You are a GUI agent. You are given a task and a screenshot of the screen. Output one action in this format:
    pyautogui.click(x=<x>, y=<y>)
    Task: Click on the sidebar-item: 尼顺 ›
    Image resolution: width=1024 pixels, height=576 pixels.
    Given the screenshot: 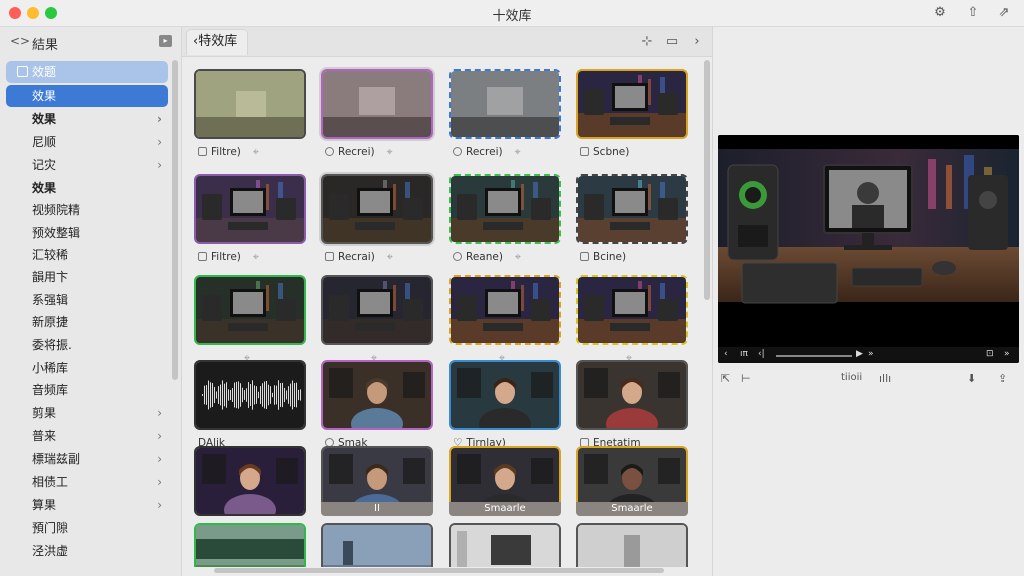 What is the action you would take?
    pyautogui.click(x=87, y=142)
    